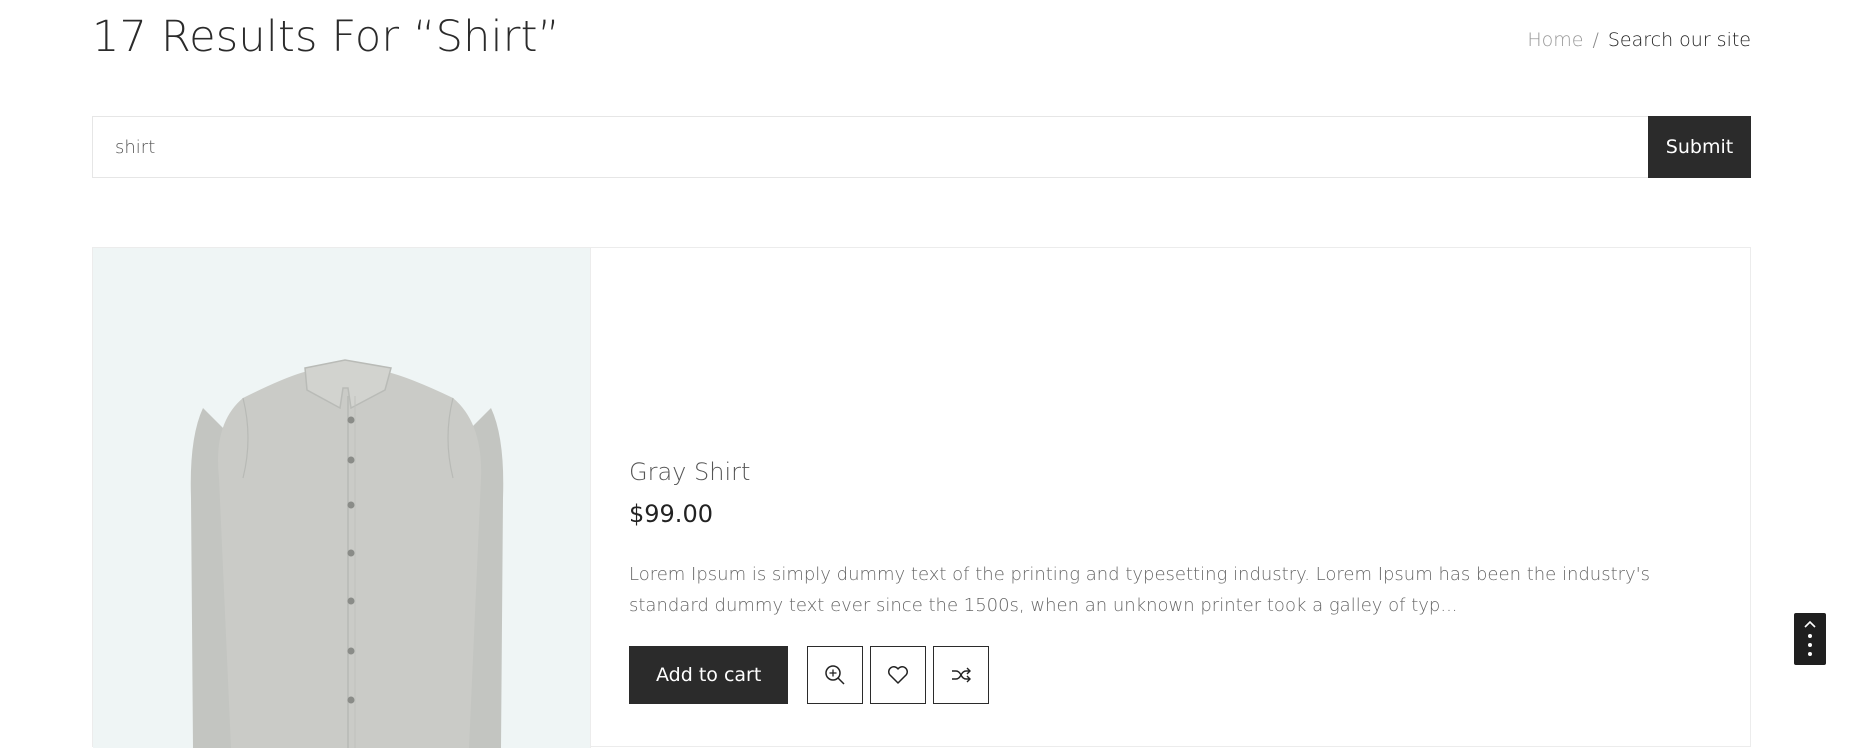 The height and width of the screenshot is (748, 1854). I want to click on search-input, so click(870, 147).